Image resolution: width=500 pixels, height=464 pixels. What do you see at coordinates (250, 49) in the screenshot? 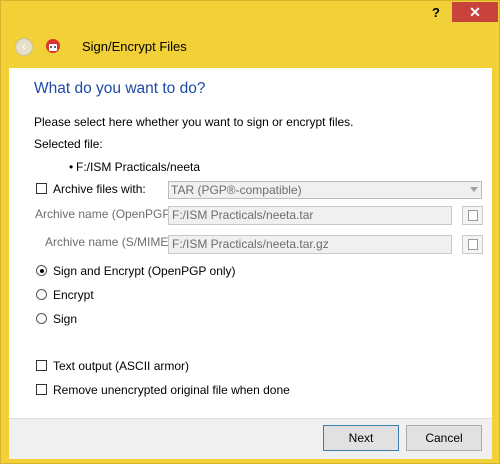
I see `wizard-header: ‹ Sign/Encrypt Files` at bounding box center [250, 49].